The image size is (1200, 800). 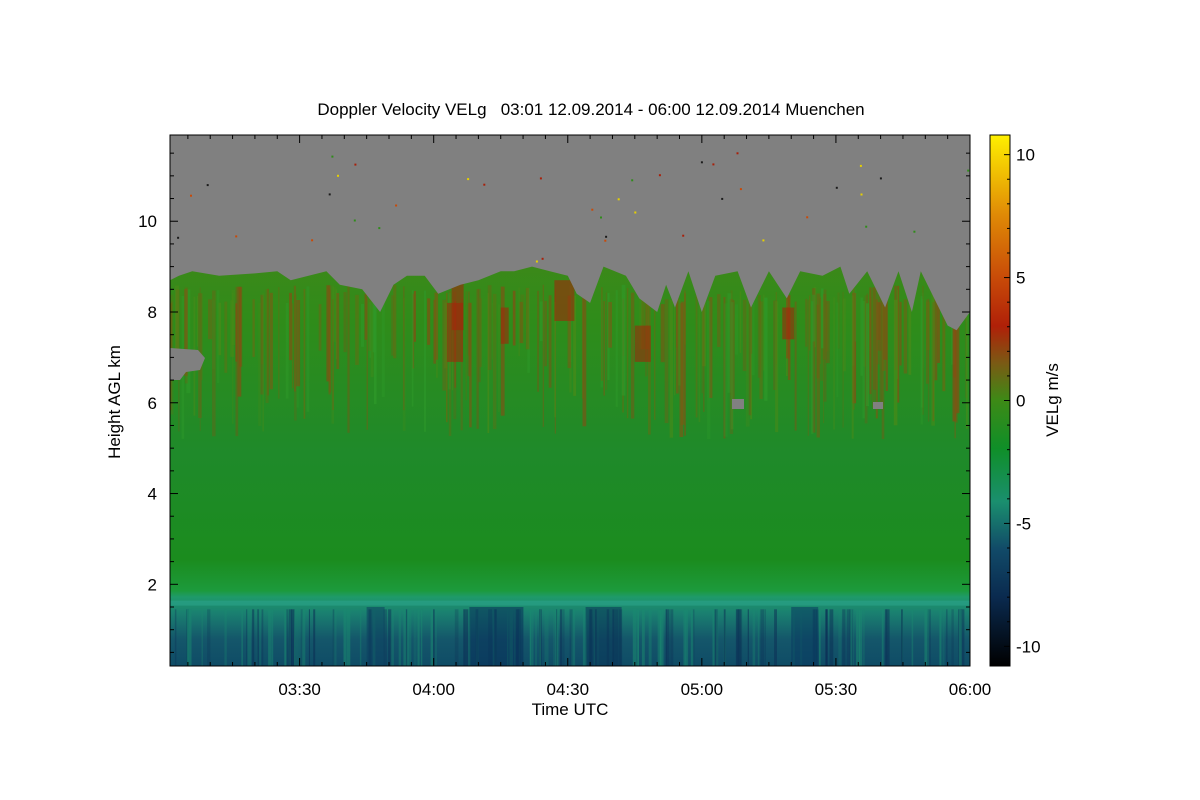 I want to click on colorbar-label: VELg m/s, so click(x=1052, y=400).